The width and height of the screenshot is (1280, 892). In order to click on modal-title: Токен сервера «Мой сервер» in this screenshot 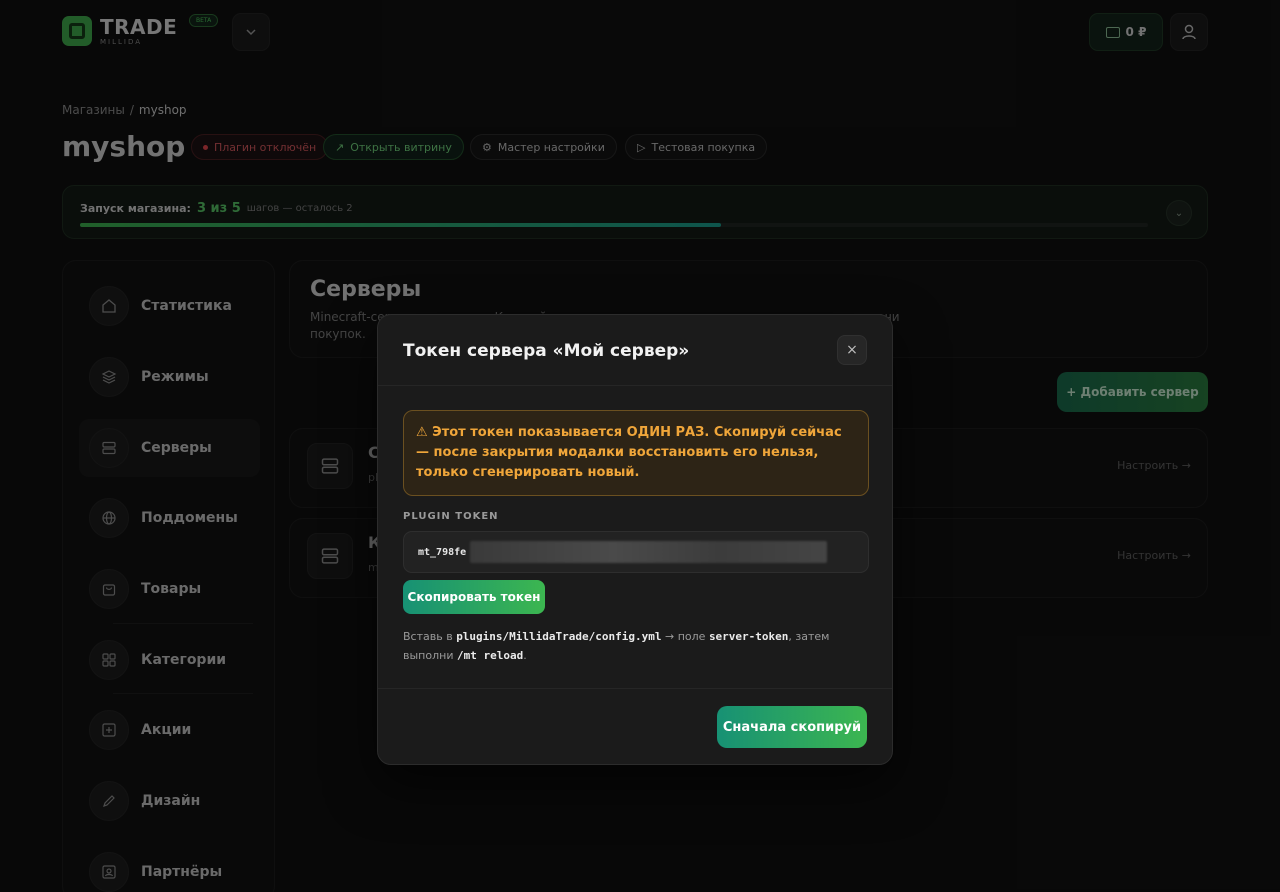, I will do `click(546, 351)`.